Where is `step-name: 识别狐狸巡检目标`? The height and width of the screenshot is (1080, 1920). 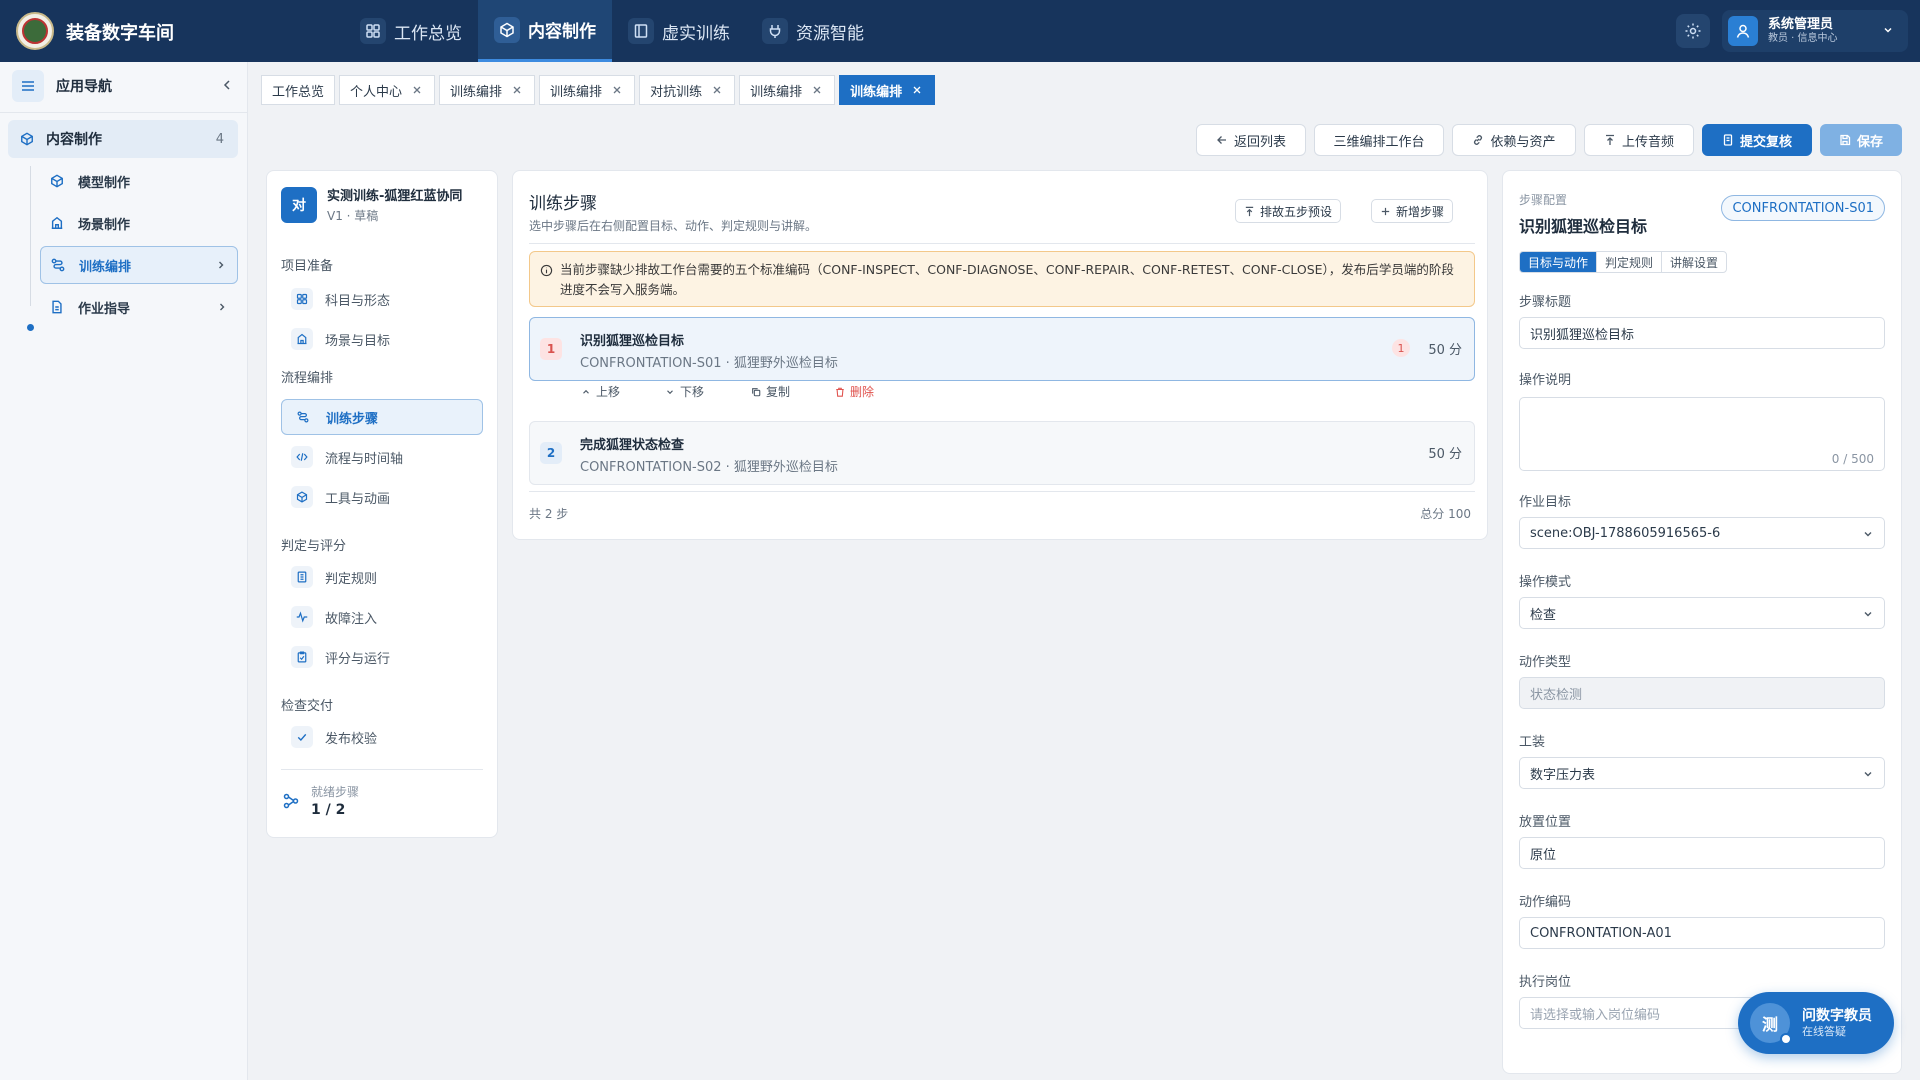
step-name: 识别狐狸巡检目标 is located at coordinates (632, 341).